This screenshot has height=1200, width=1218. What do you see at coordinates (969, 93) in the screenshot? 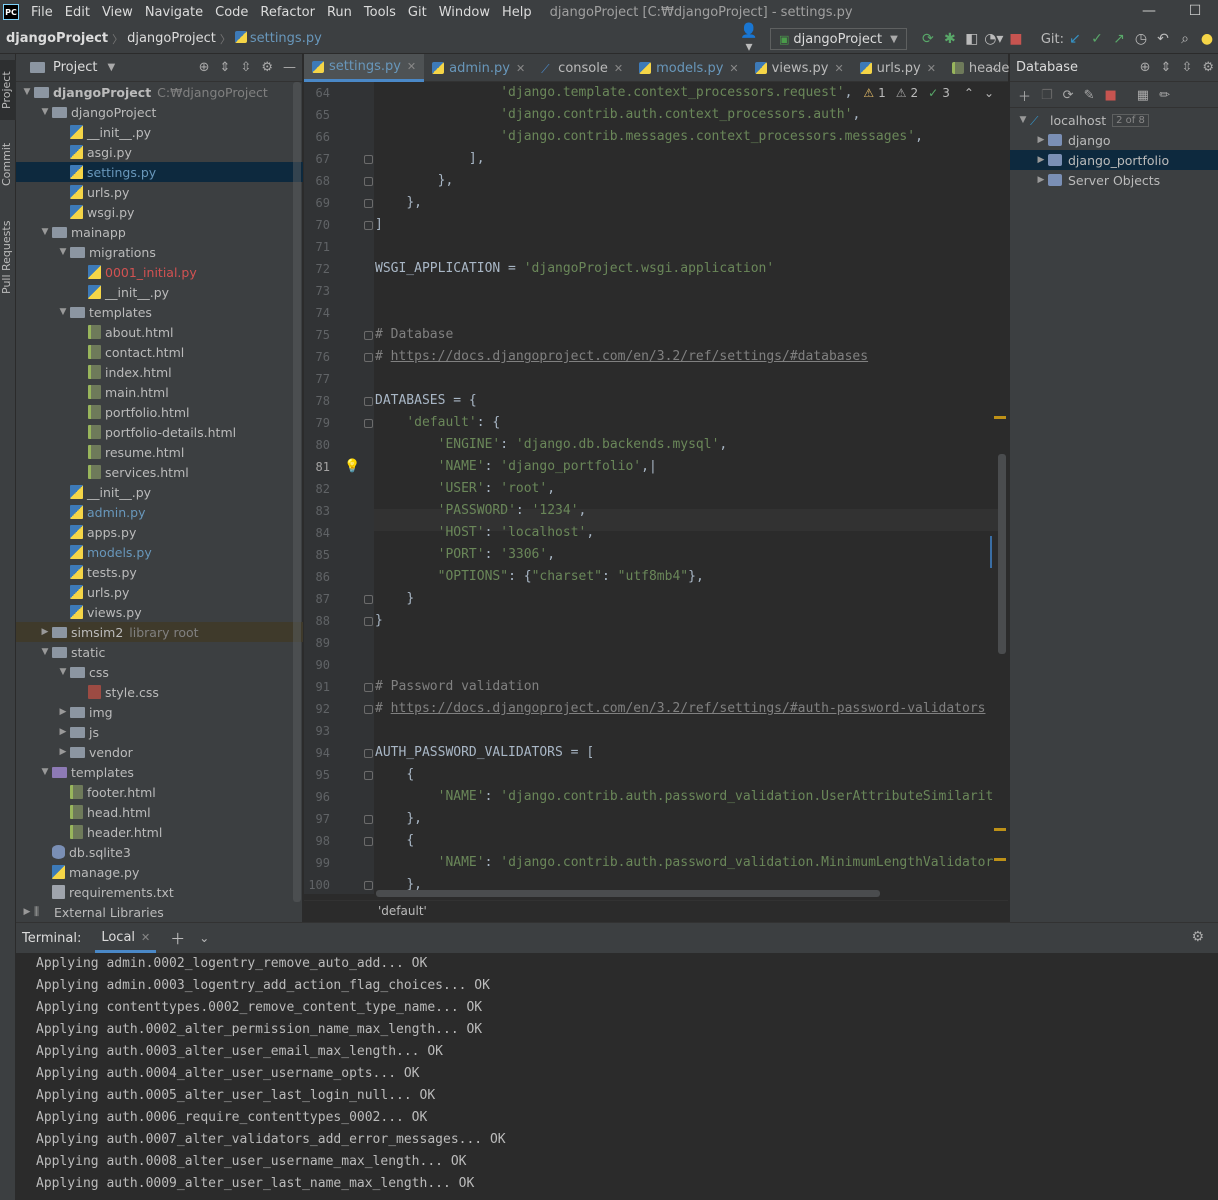
I see `chevron-up-icon: ⌃` at bounding box center [969, 93].